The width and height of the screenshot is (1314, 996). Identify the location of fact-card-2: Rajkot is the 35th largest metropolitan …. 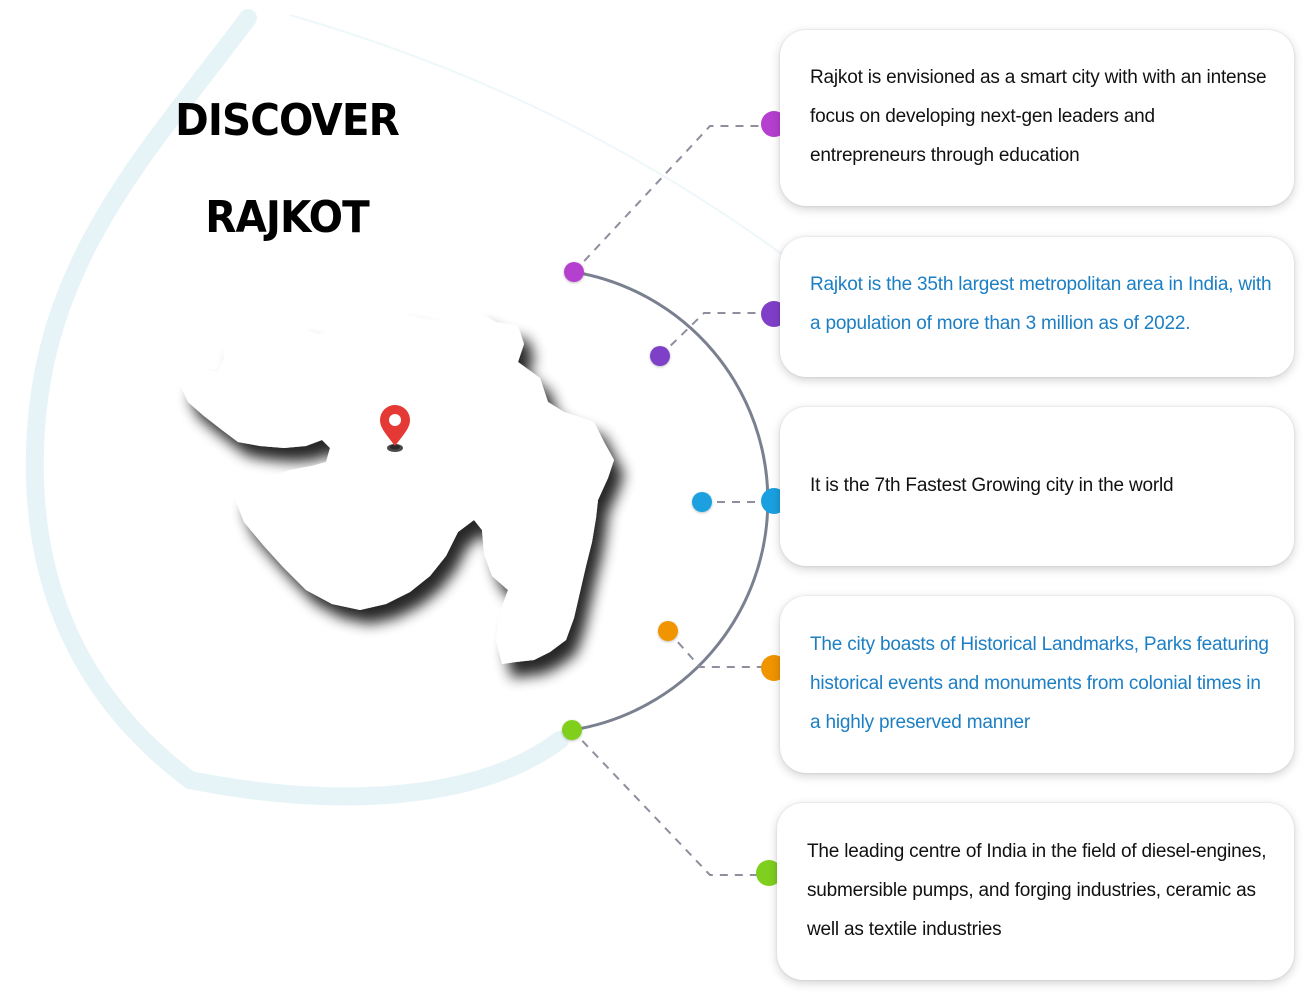
(1037, 307).